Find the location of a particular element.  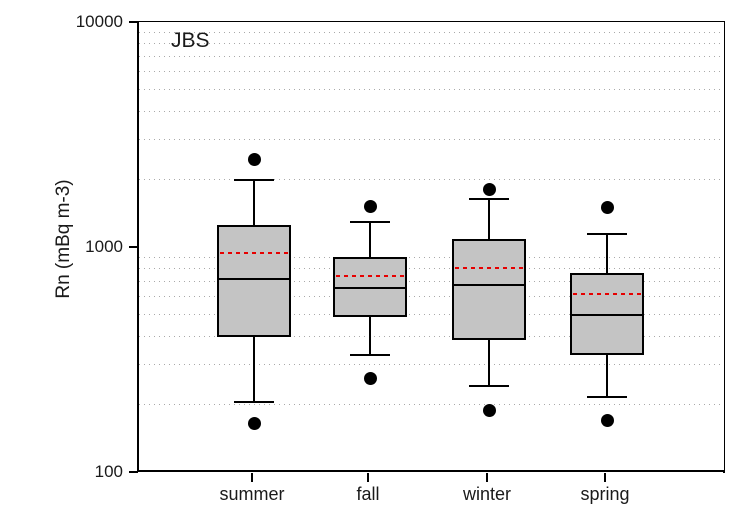

median-line is located at coordinates (607, 314).